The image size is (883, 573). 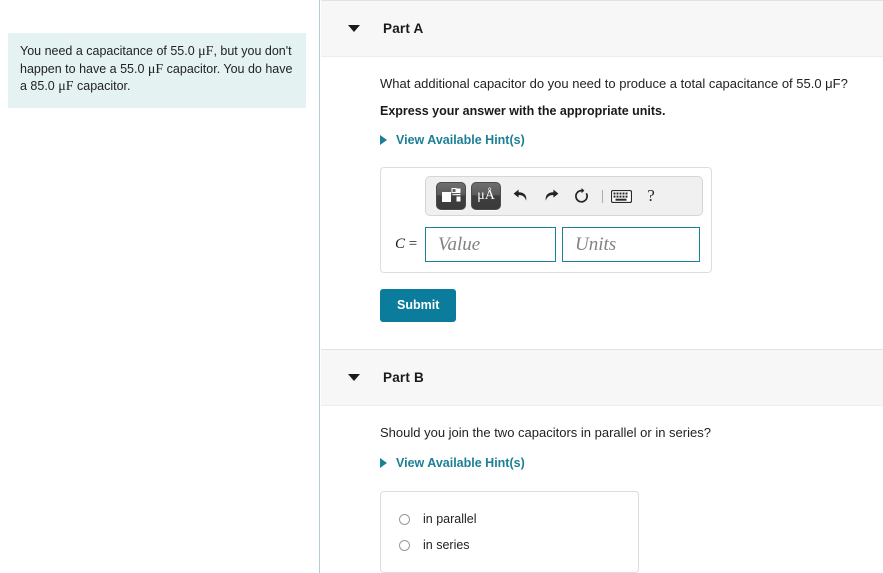 I want to click on undo-button, so click(x=521, y=196).